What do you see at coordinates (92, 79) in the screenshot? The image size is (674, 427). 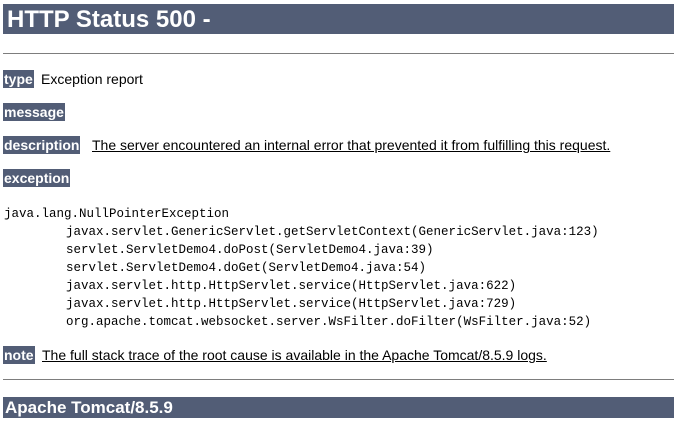 I see `type-value: Exception report` at bounding box center [92, 79].